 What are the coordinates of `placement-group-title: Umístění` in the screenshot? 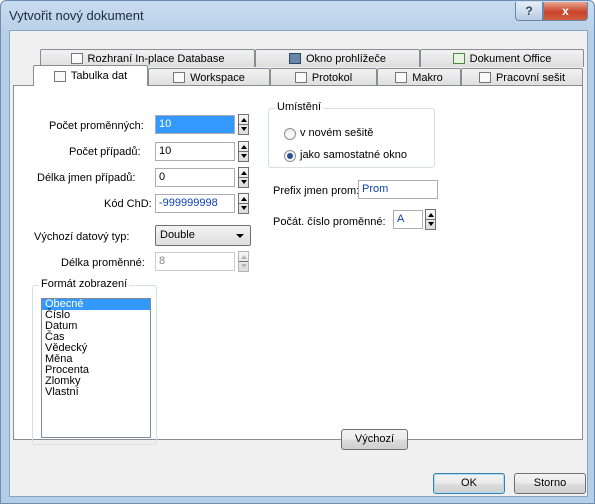 It's located at (299, 107).